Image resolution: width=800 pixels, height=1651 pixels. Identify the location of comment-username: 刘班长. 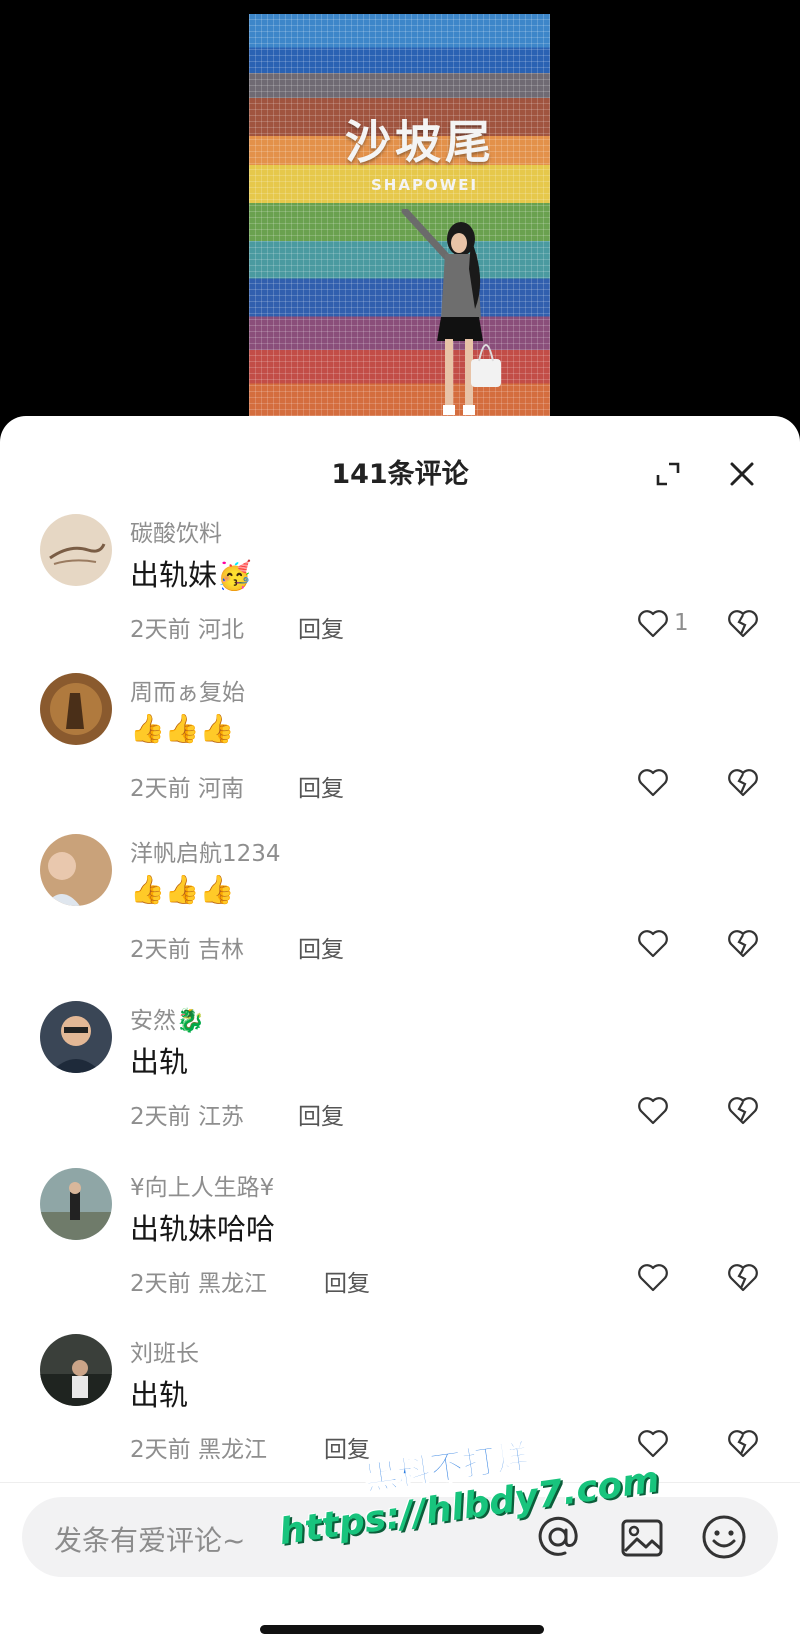
(164, 1351).